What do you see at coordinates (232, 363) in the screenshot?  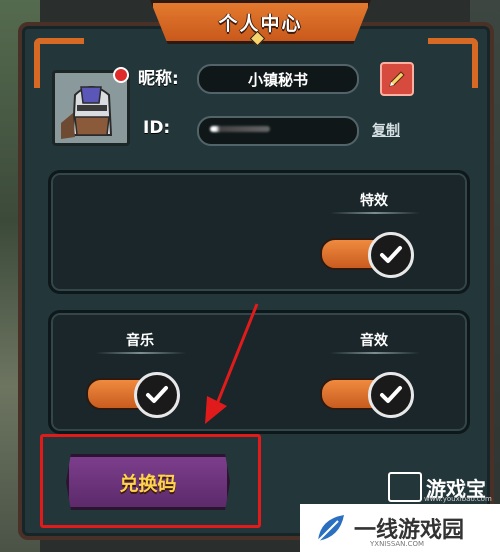 I see `annotation-arrow-icon` at bounding box center [232, 363].